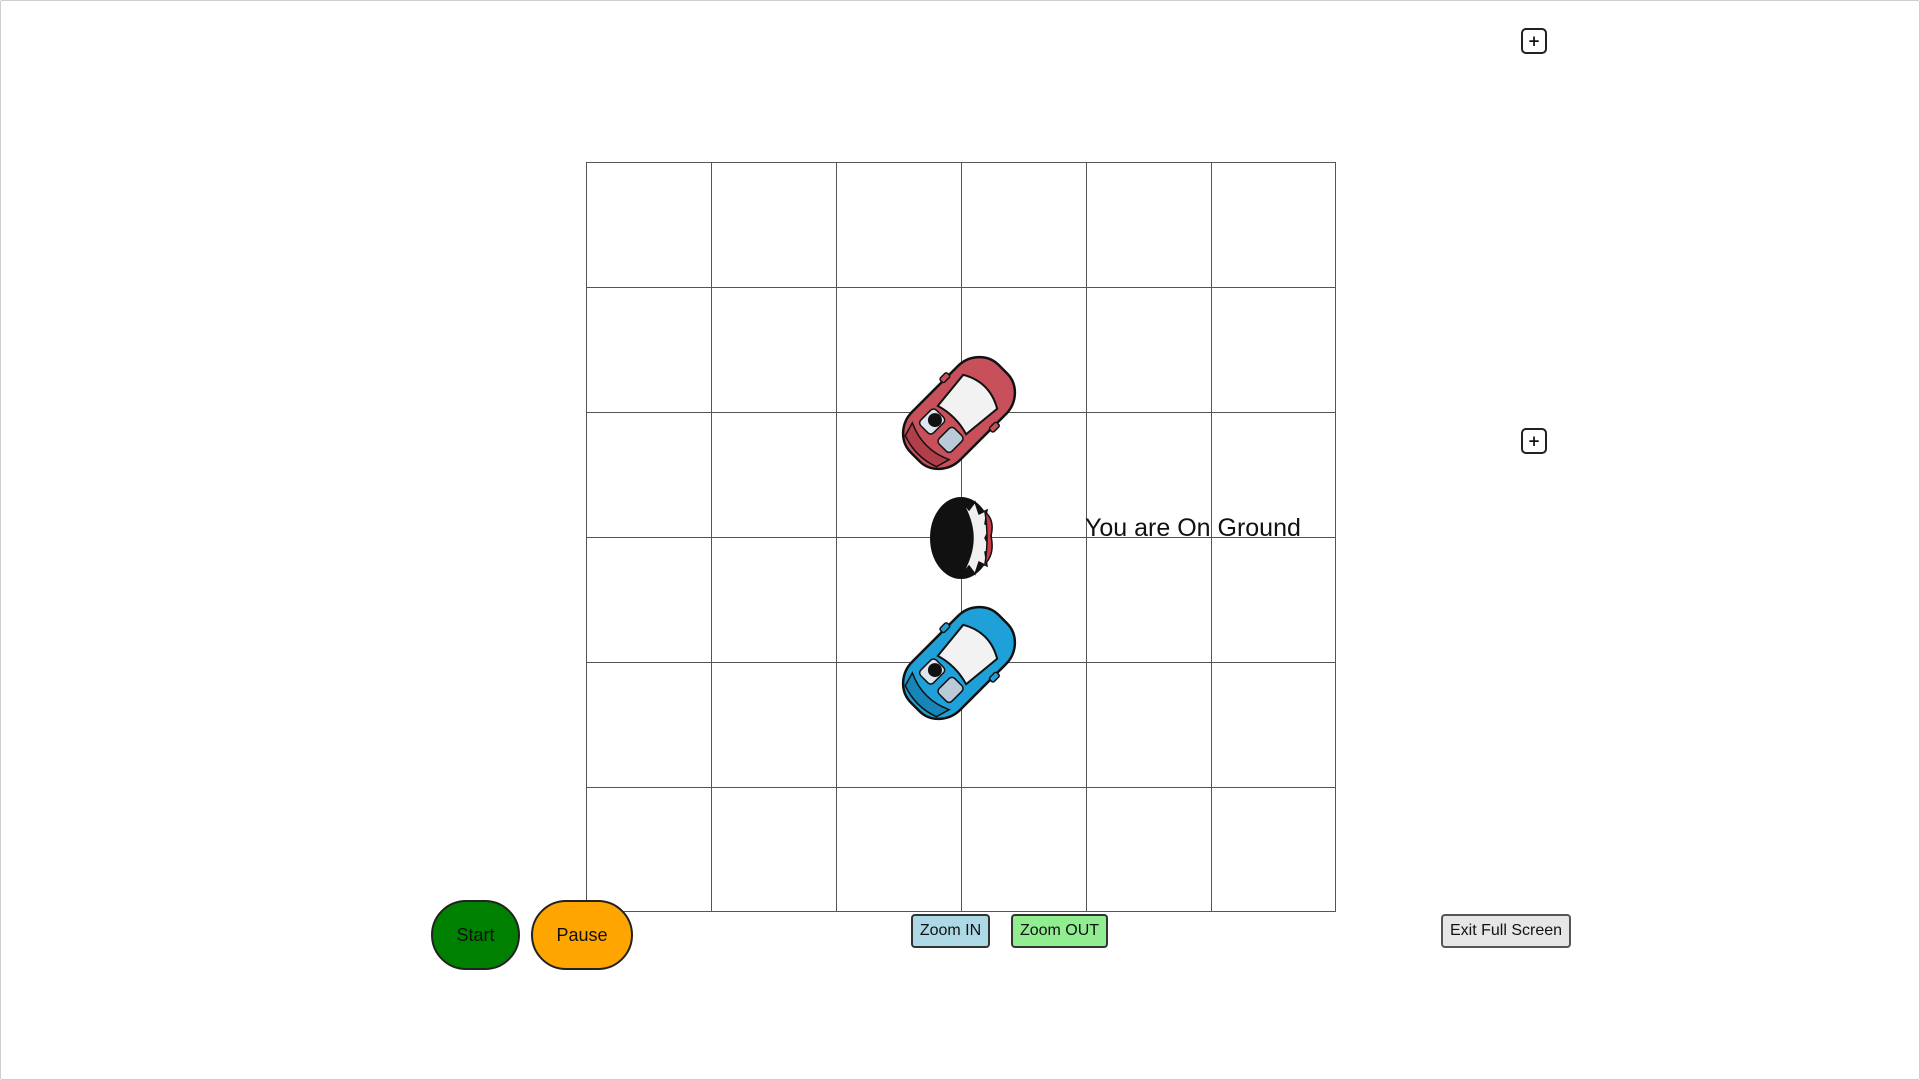 The height and width of the screenshot is (1080, 1920). What do you see at coordinates (1534, 41) in the screenshot?
I see `plus-button-top: +` at bounding box center [1534, 41].